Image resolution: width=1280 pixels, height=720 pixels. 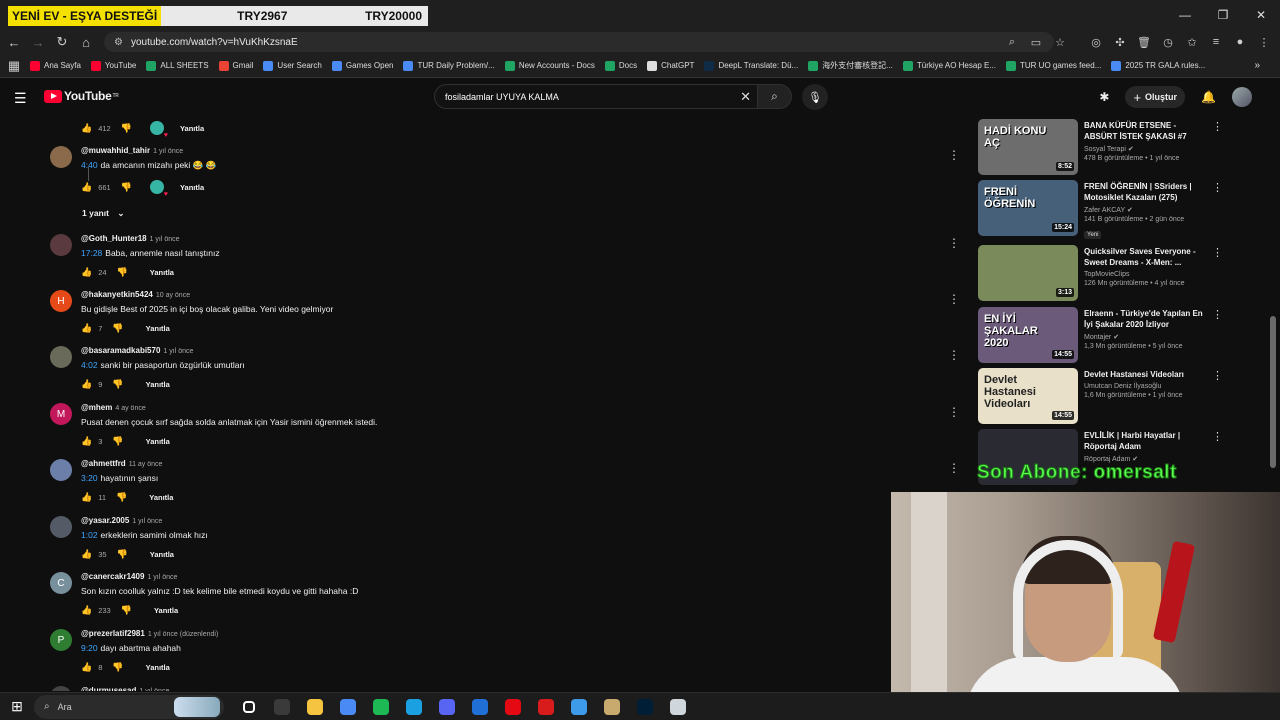 What do you see at coordinates (1036, 42) in the screenshot?
I see `cast-icon: ▭` at bounding box center [1036, 42].